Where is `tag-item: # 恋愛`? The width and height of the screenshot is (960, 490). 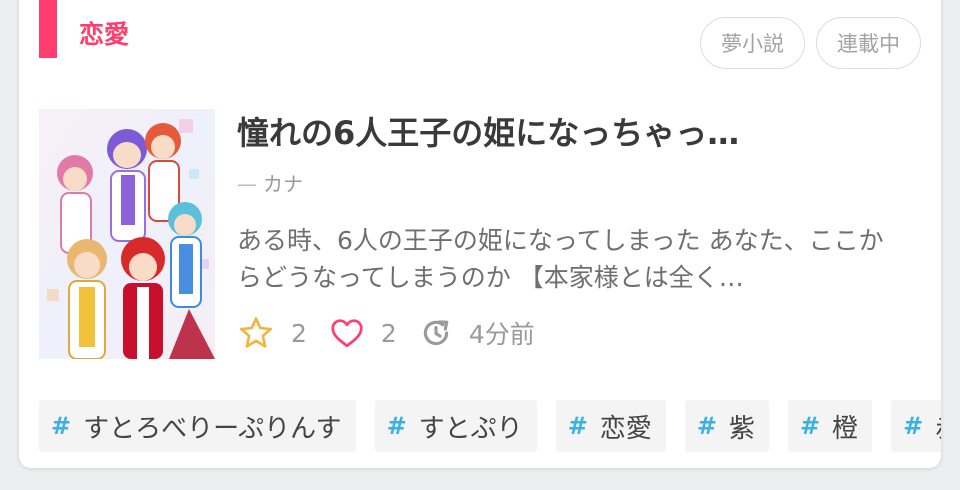
tag-item: # 恋愛 is located at coordinates (610, 426).